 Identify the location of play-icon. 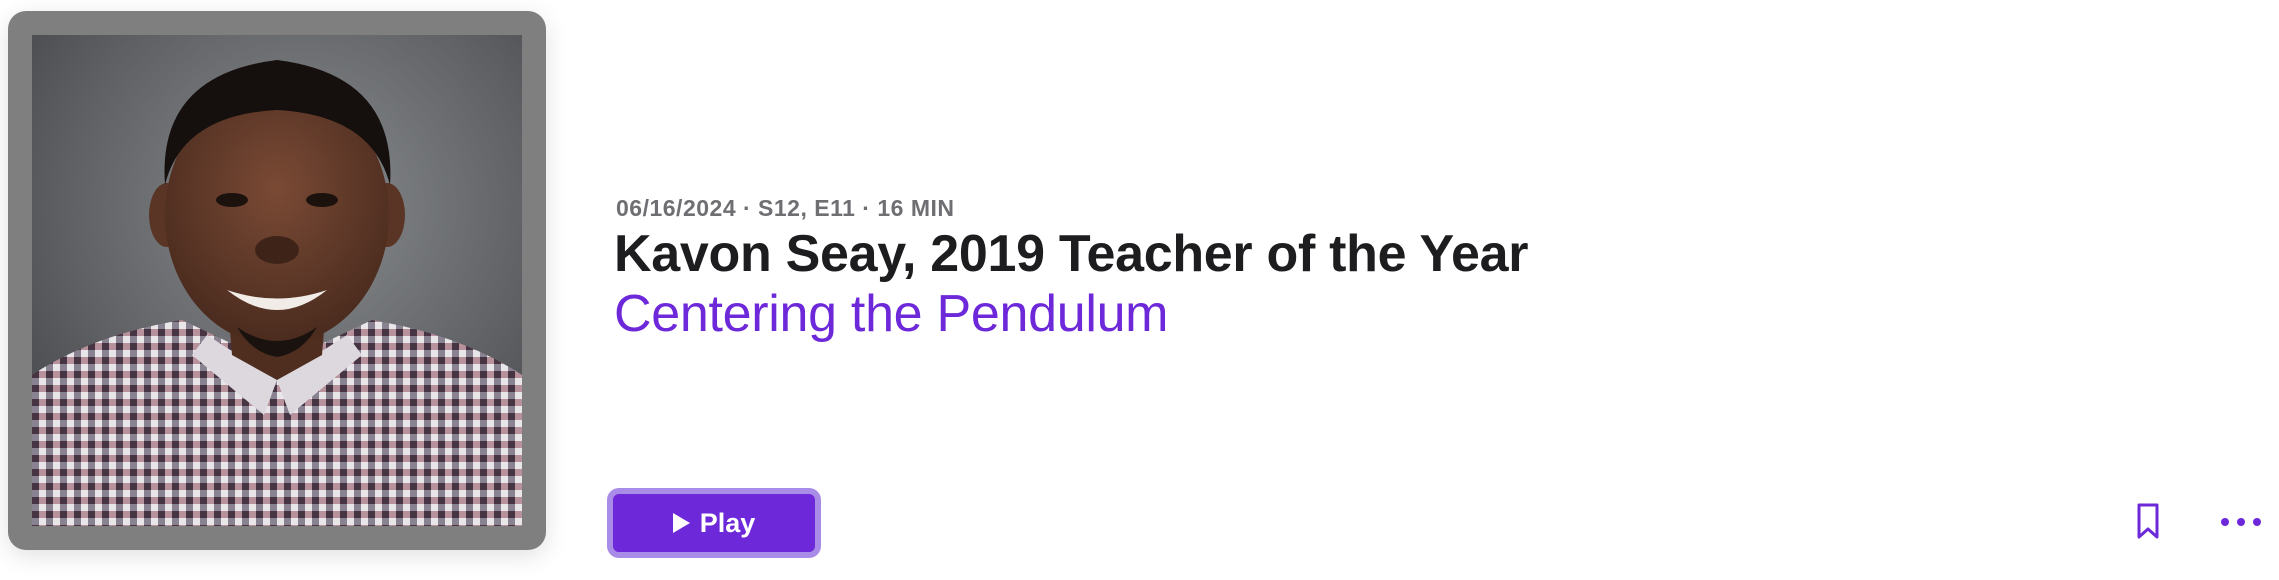
(681, 523).